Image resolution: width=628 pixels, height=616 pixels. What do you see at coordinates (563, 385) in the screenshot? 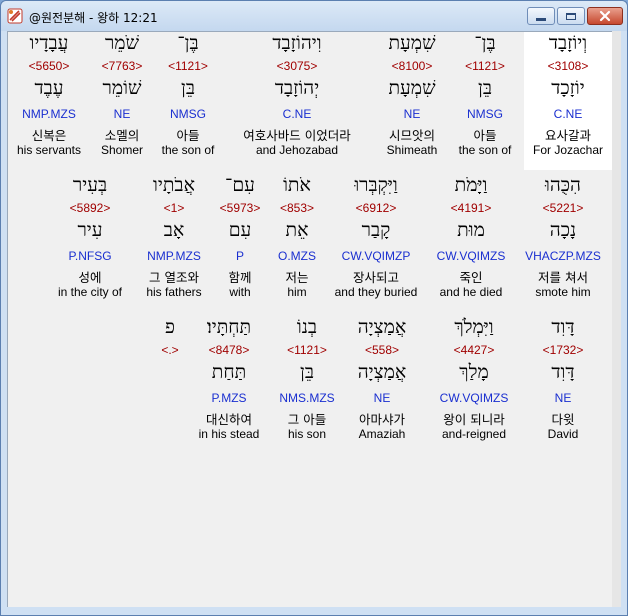
I see `word-cell: דָּוִד <1732> דָּוִד NE 다윗 David` at bounding box center [563, 385].